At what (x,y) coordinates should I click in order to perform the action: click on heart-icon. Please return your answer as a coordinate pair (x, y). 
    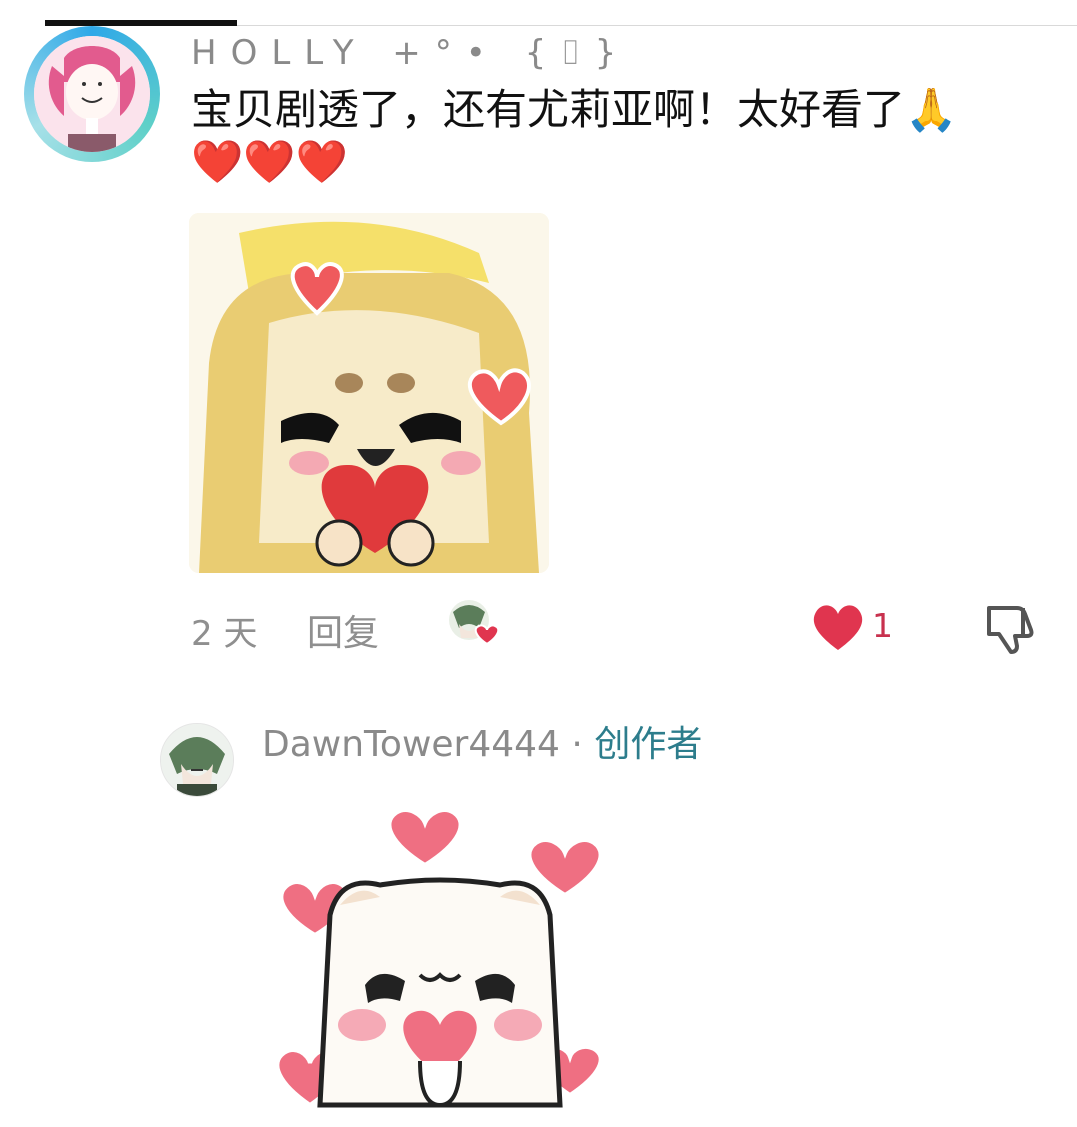
    Looking at the image, I should click on (838, 627).